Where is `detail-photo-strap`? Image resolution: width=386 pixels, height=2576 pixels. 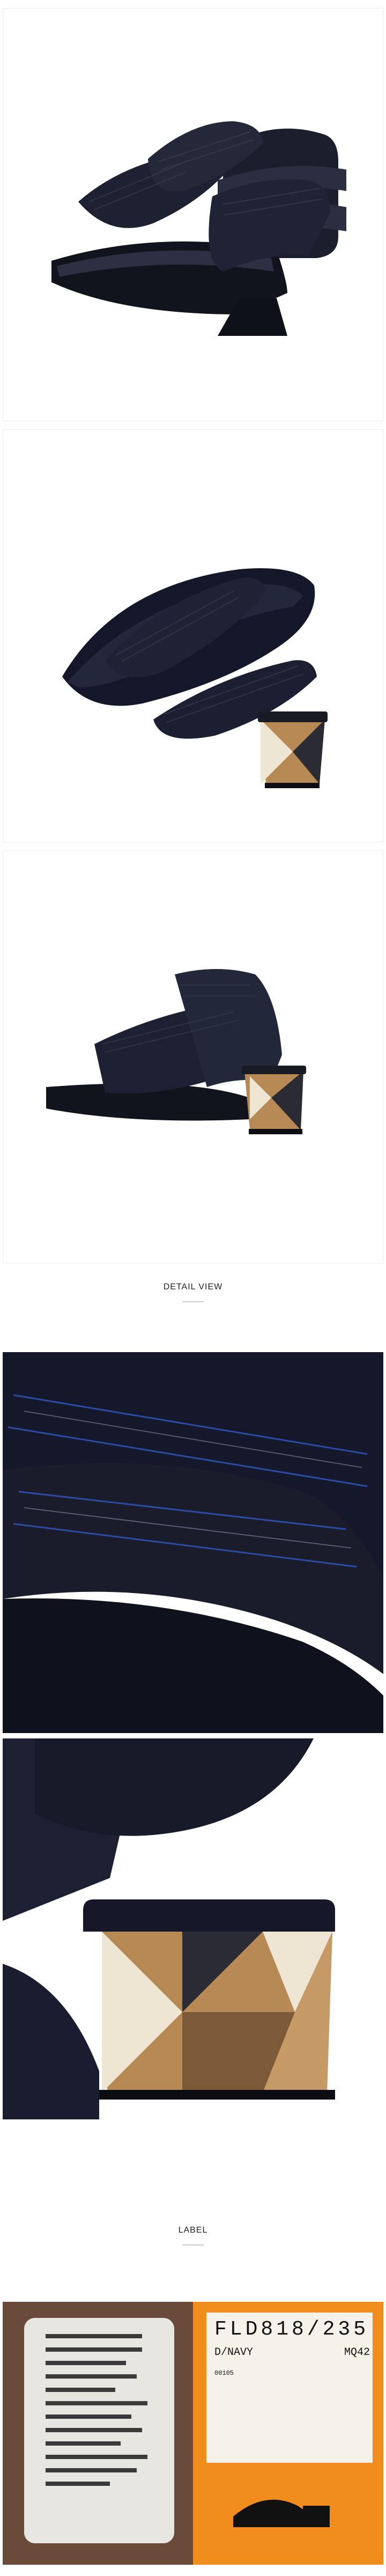 detail-photo-strap is located at coordinates (193, 1542).